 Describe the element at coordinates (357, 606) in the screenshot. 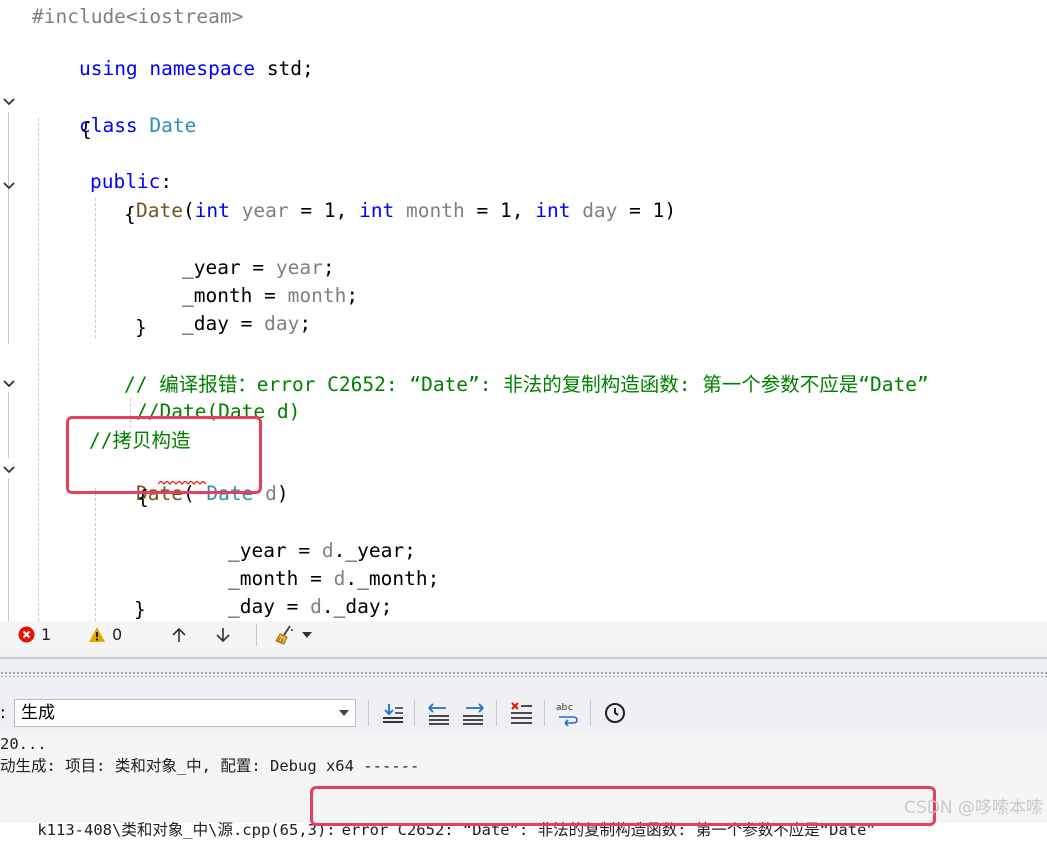

I see `code-text: ._day;` at that location.